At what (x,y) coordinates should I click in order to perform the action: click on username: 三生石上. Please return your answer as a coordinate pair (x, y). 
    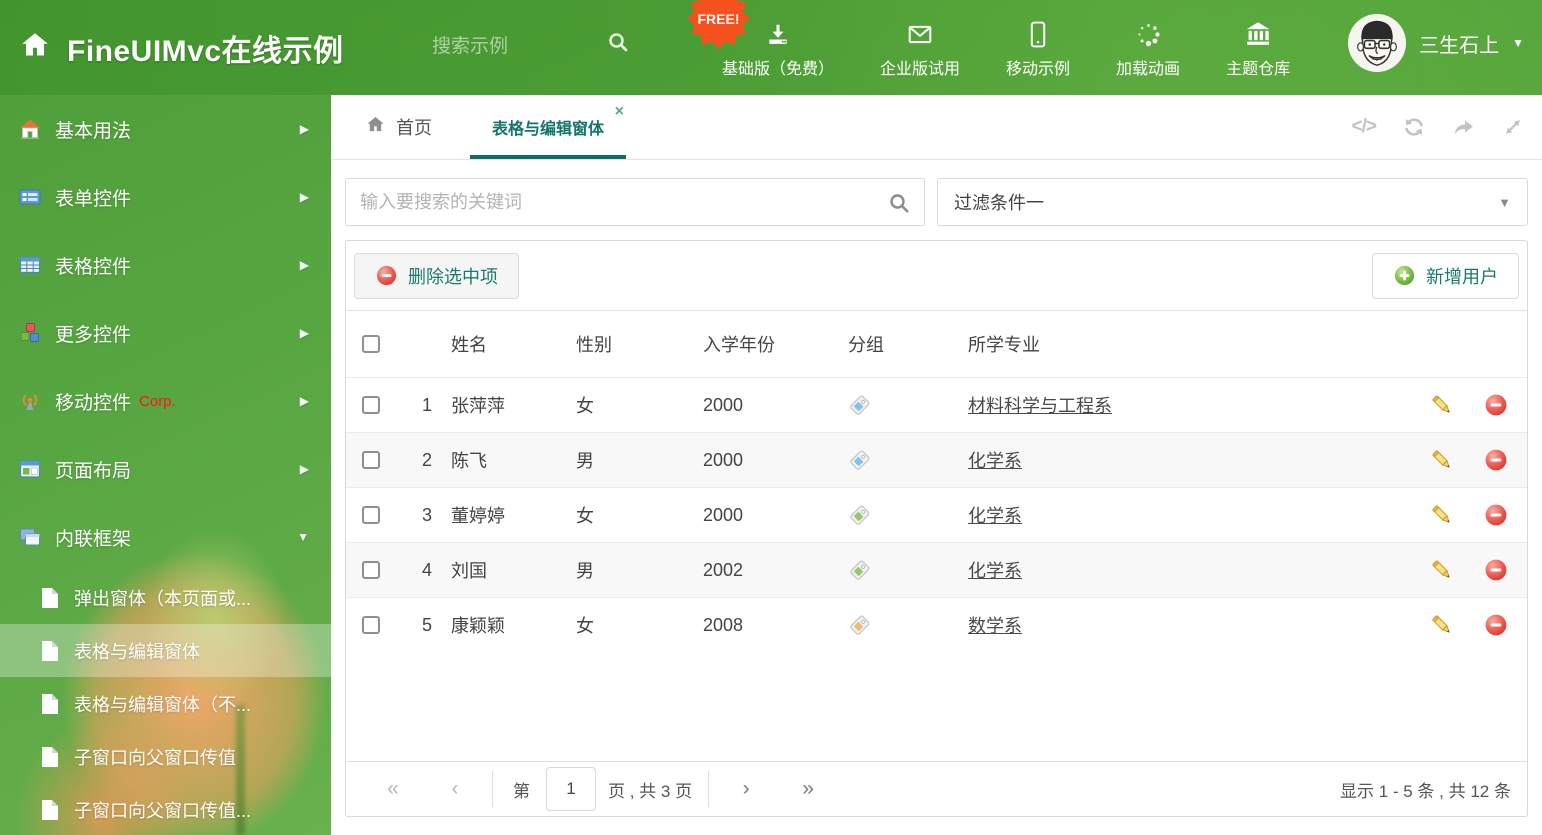
    Looking at the image, I should click on (1459, 45).